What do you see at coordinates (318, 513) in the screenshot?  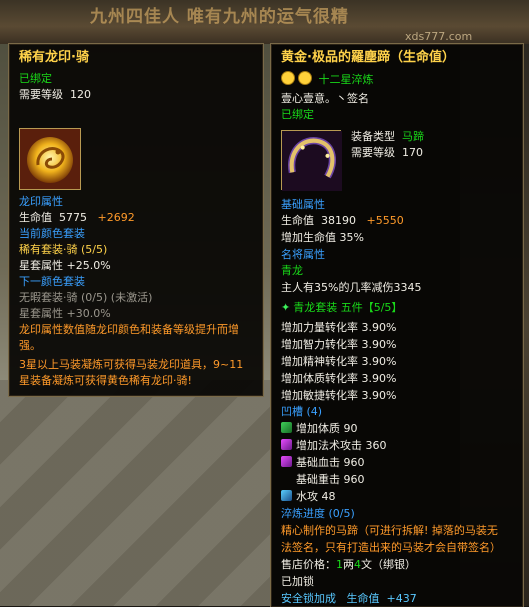 I see `refine-progress: 淬炼进度 (0/5)` at bounding box center [318, 513].